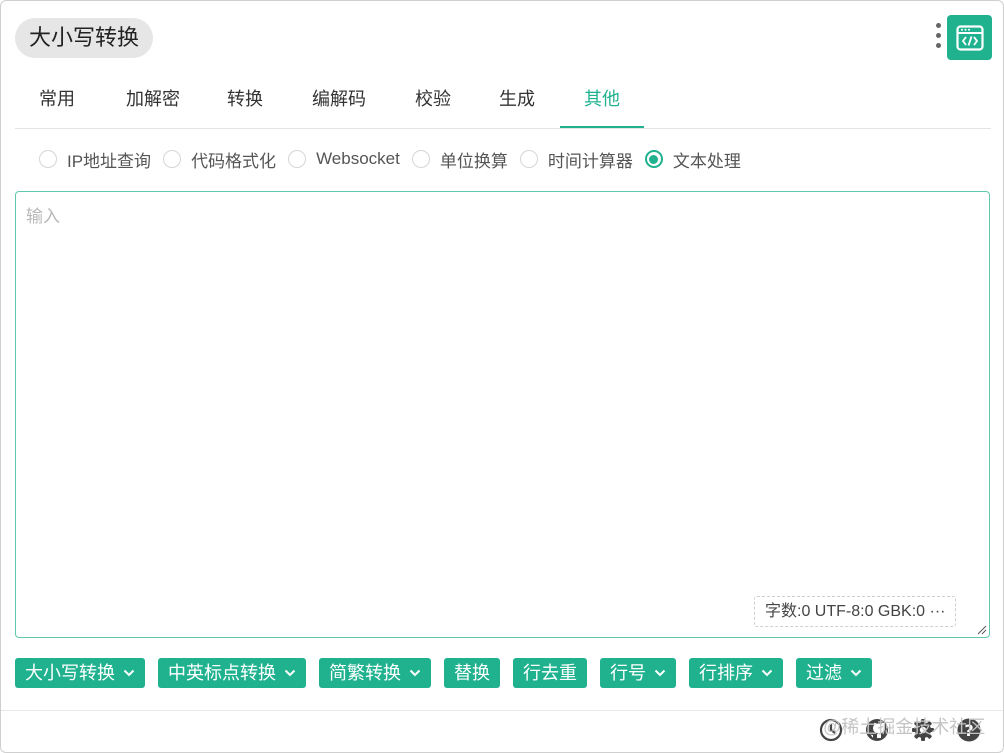 The image size is (1004, 753). What do you see at coordinates (57, 101) in the screenshot?
I see `tab-common: 常用` at bounding box center [57, 101].